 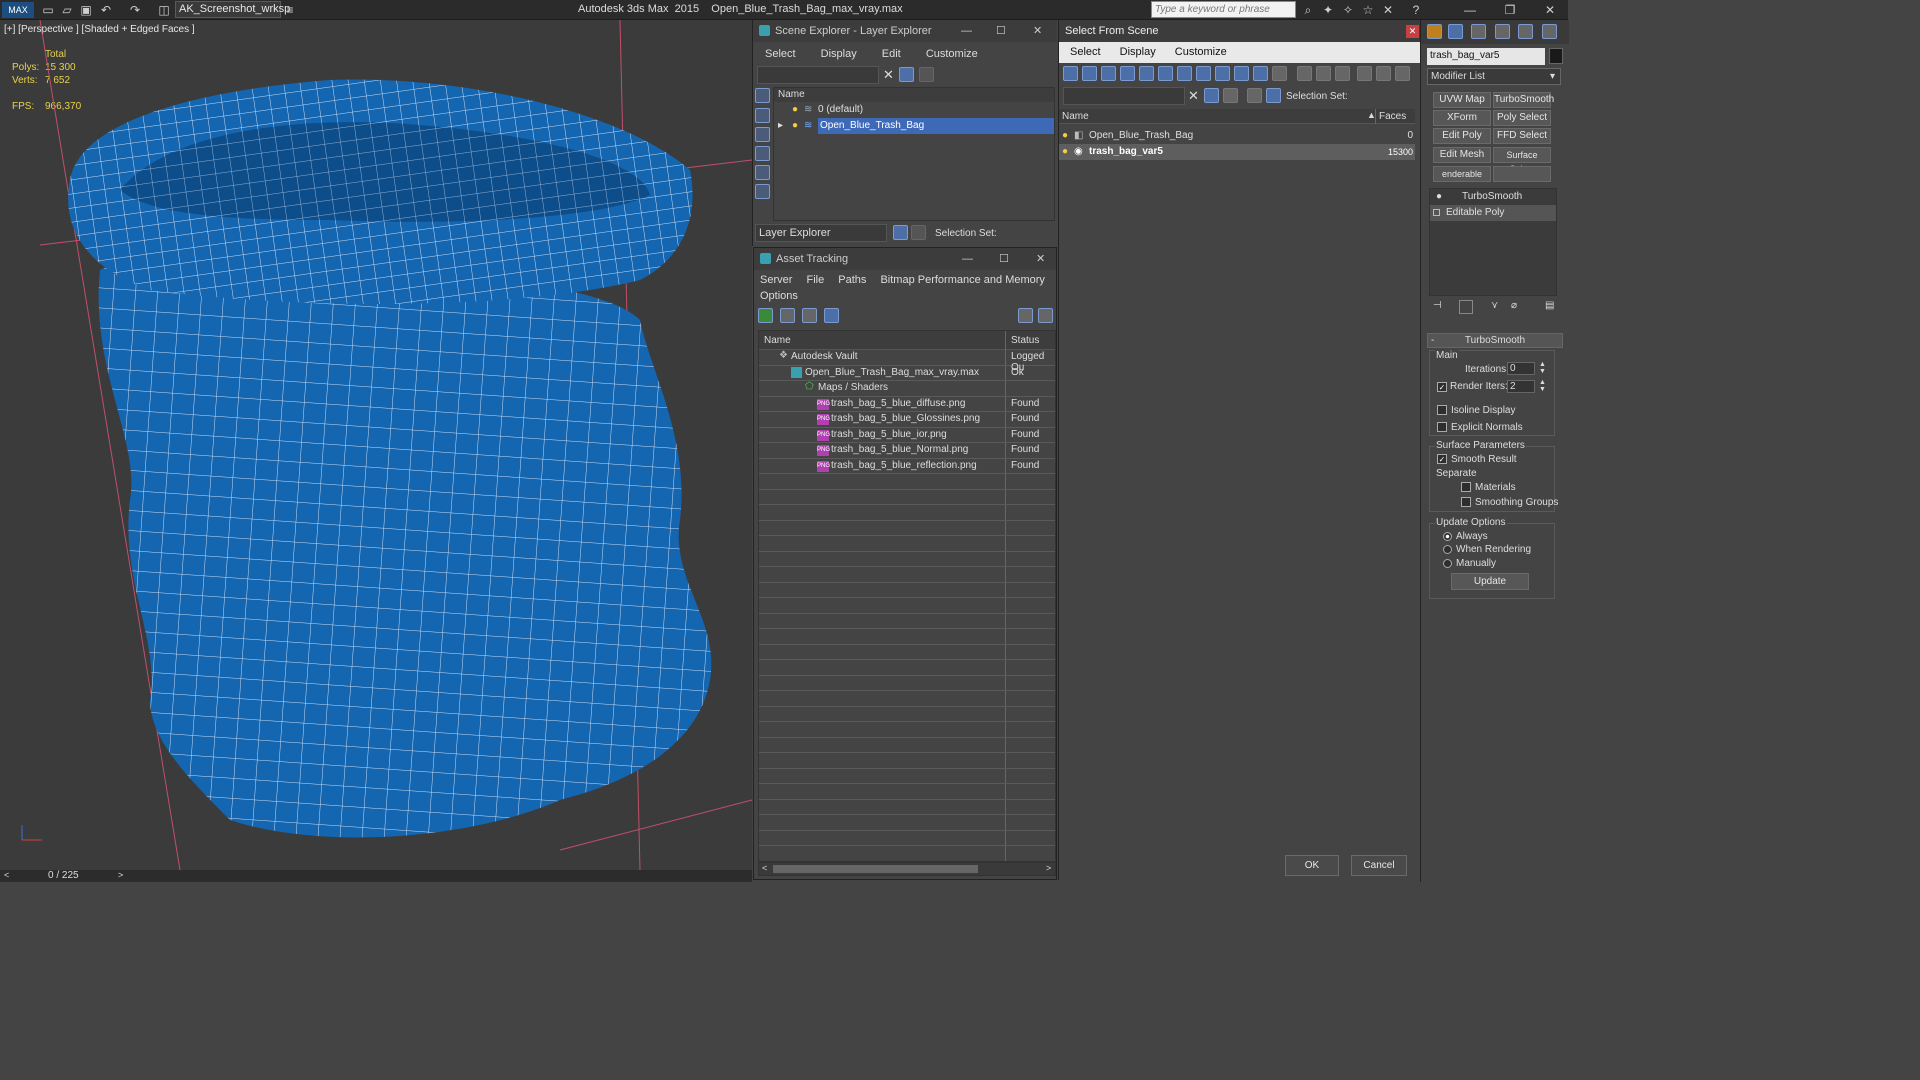 I want to click on turbosmooth-rollout-header: - TurboSmooth, so click(x=1495, y=340).